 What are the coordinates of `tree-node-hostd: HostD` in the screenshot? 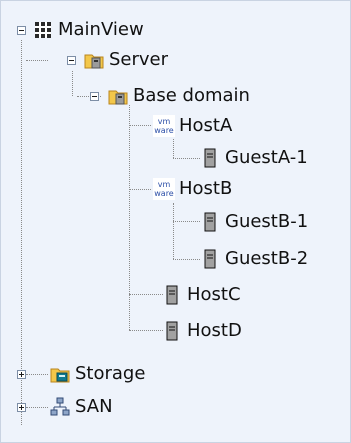 It's located at (201, 331).